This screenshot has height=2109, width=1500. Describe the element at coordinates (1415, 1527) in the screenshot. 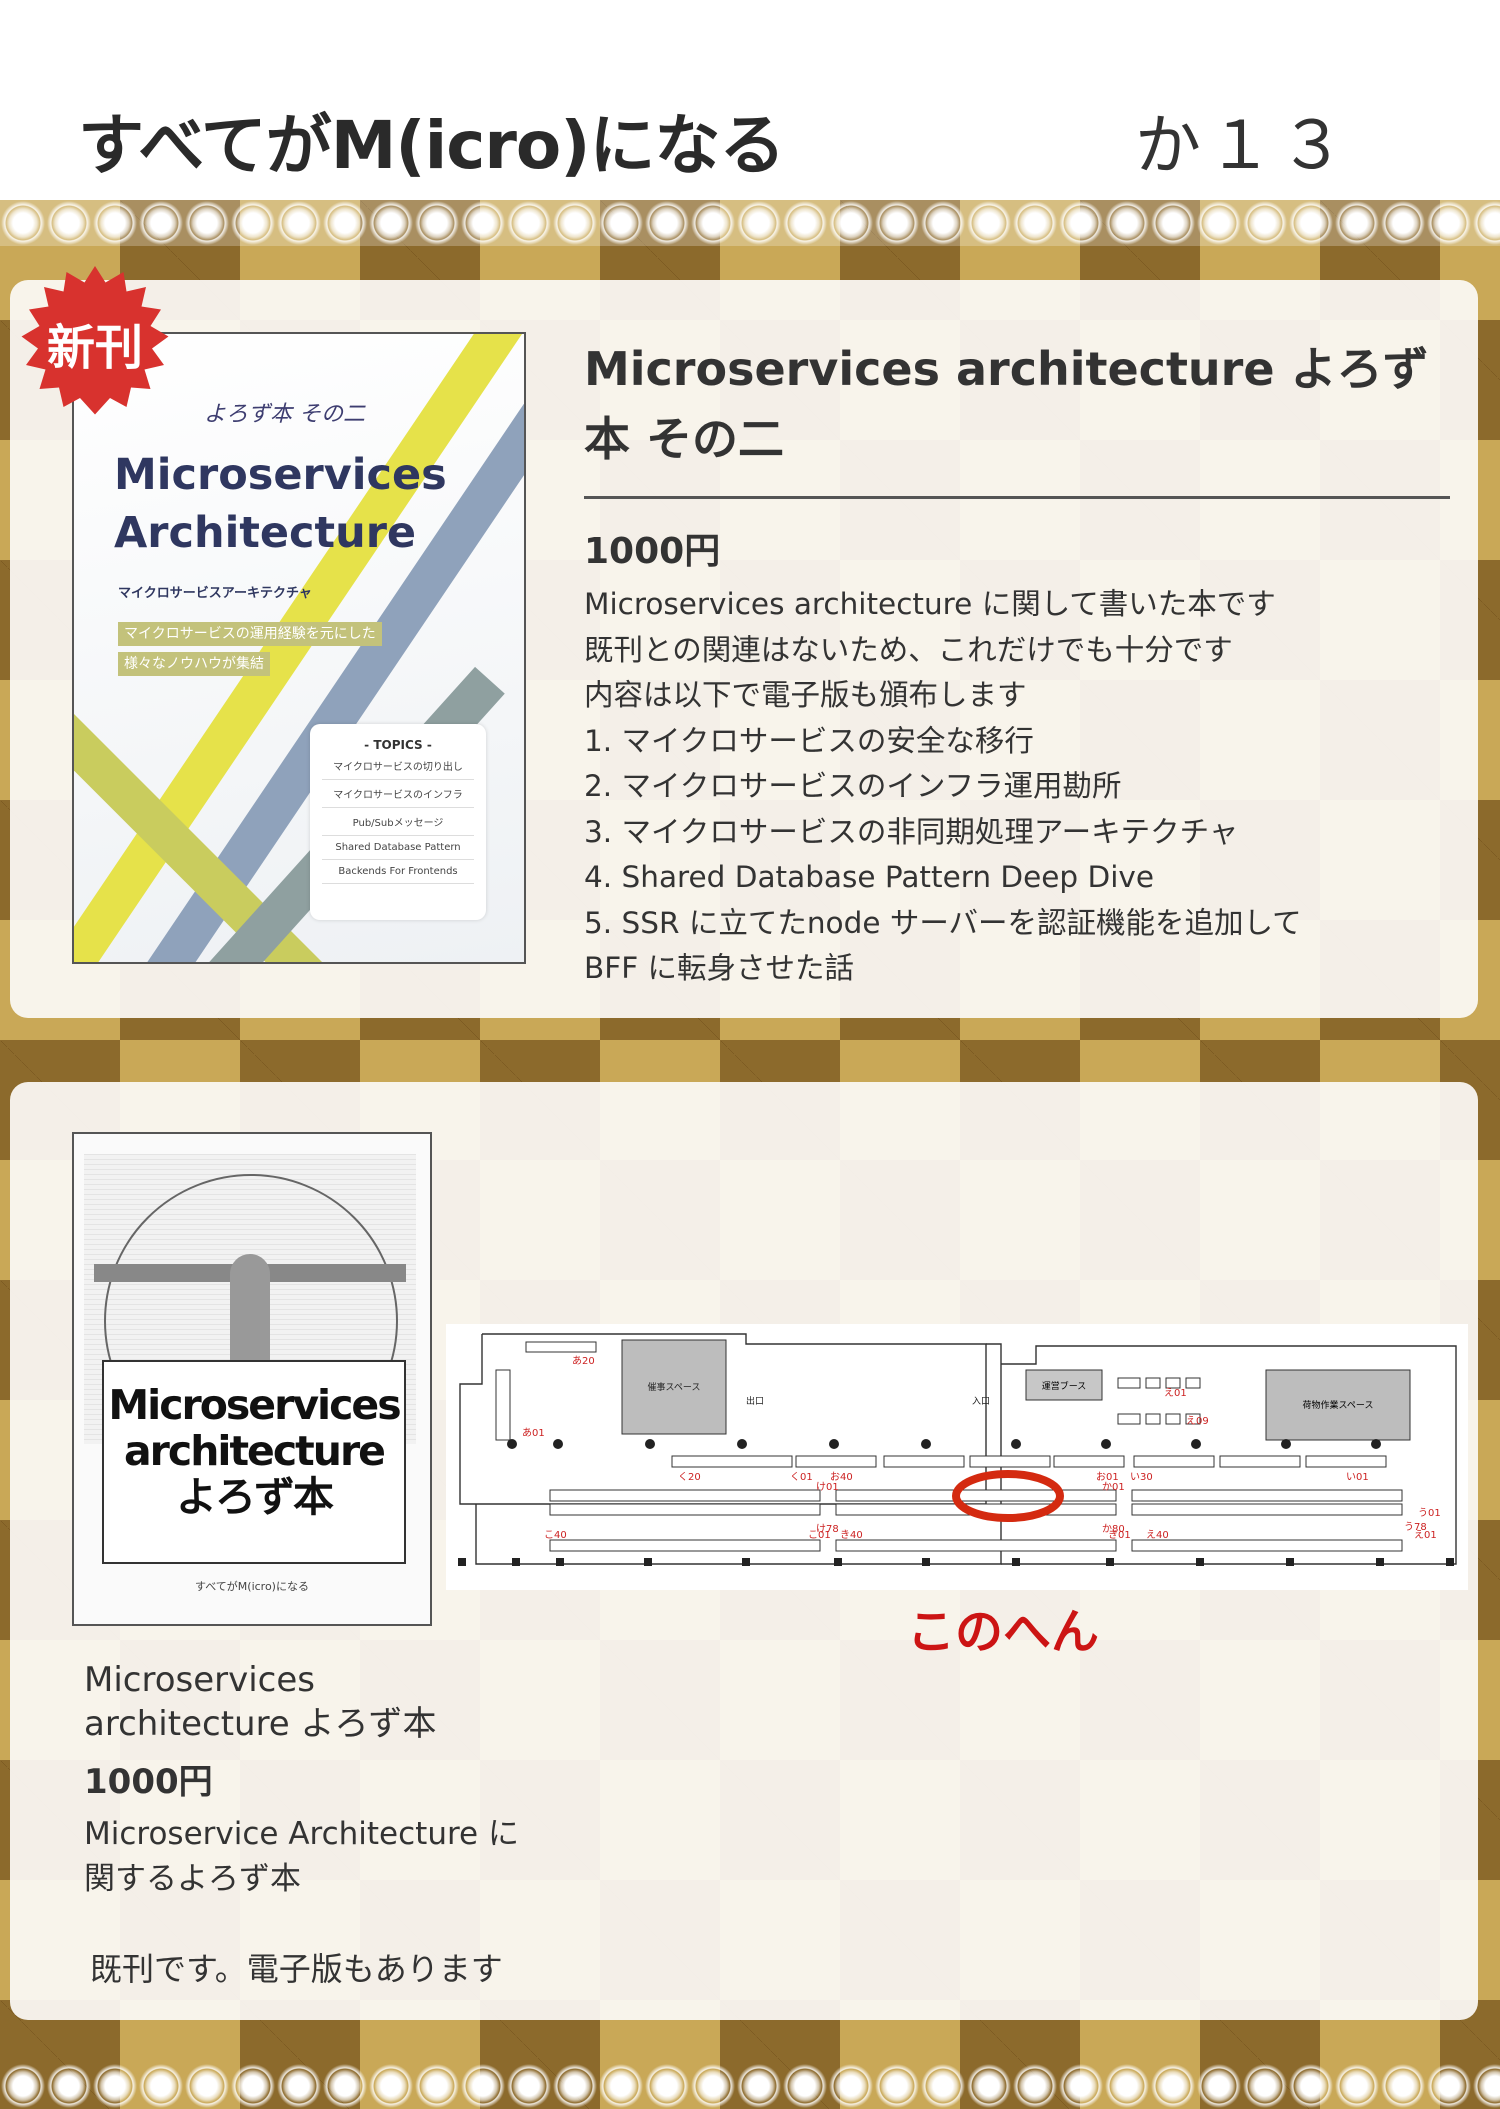

I see `svg-text: う78` at that location.